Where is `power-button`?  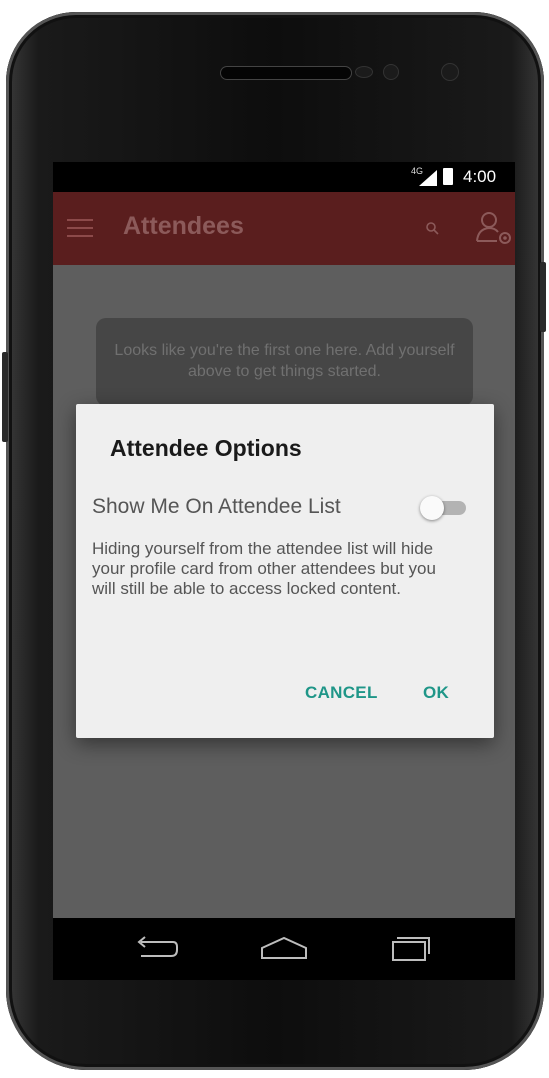 power-button is located at coordinates (543, 297).